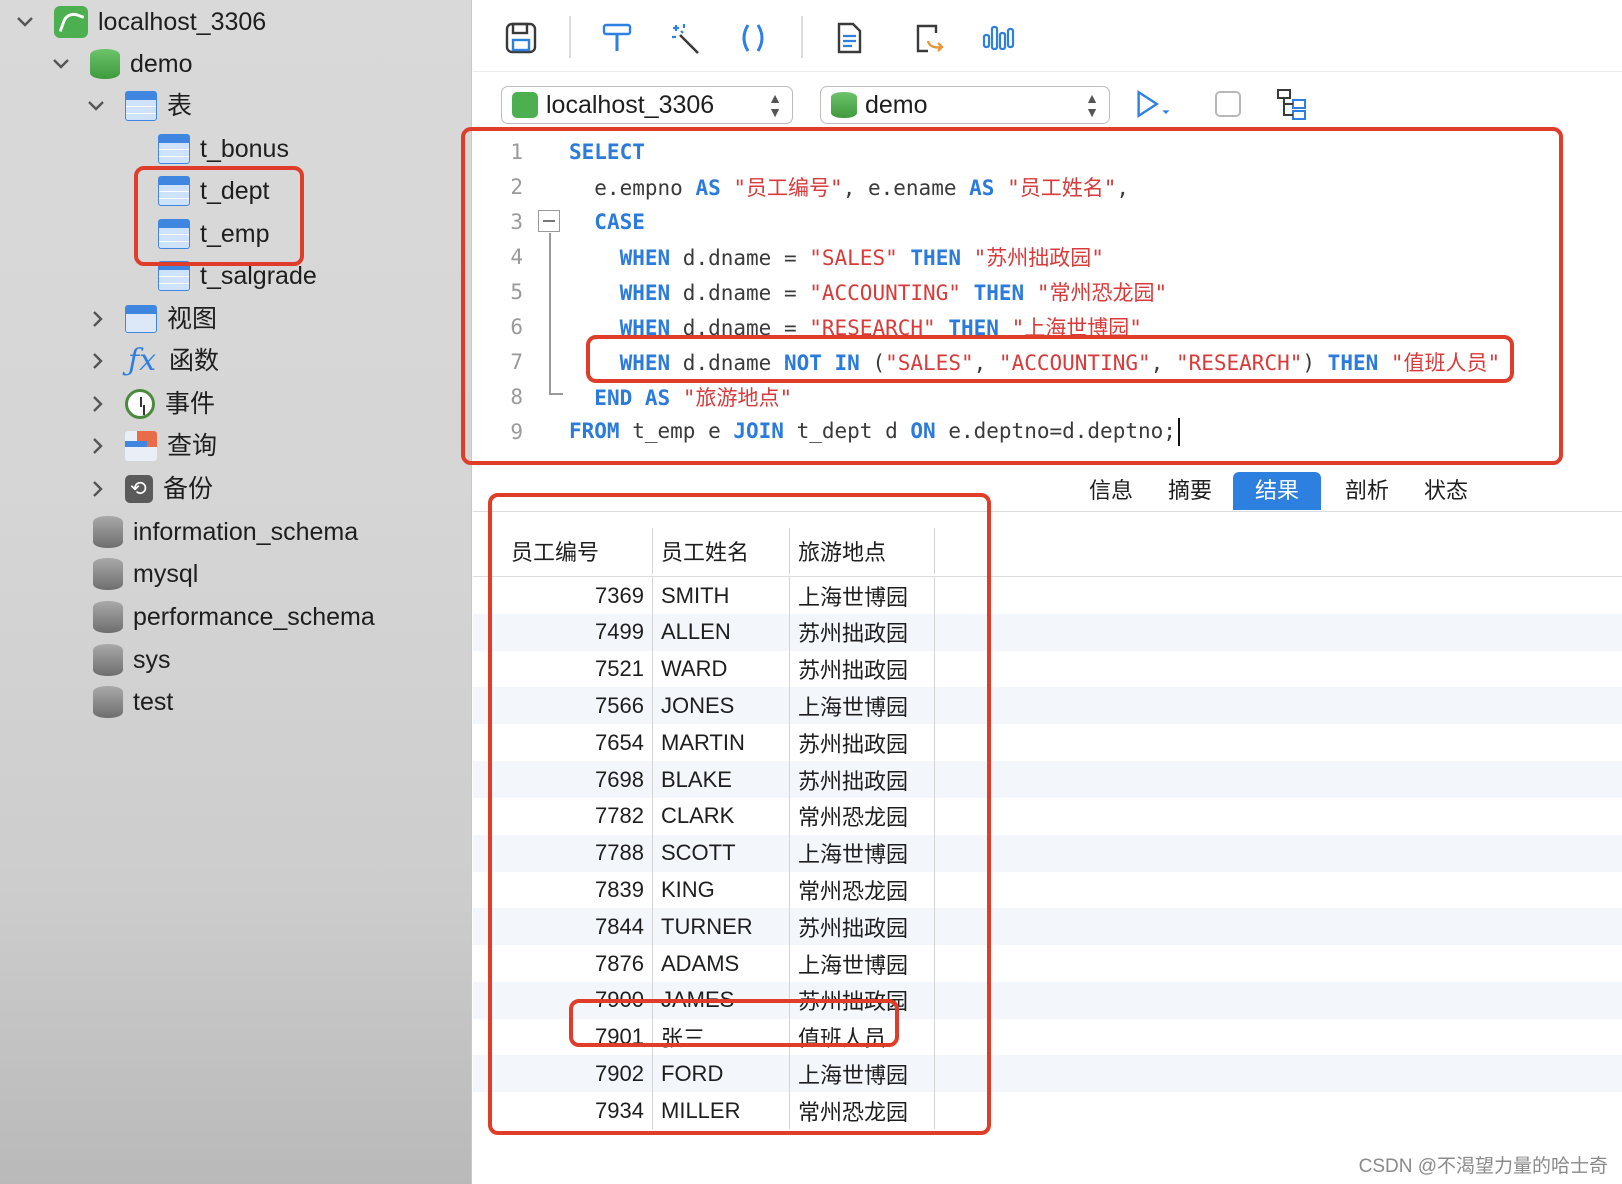 This screenshot has height=1184, width=1622. I want to click on cell-ename: SCOTT, so click(721, 853).